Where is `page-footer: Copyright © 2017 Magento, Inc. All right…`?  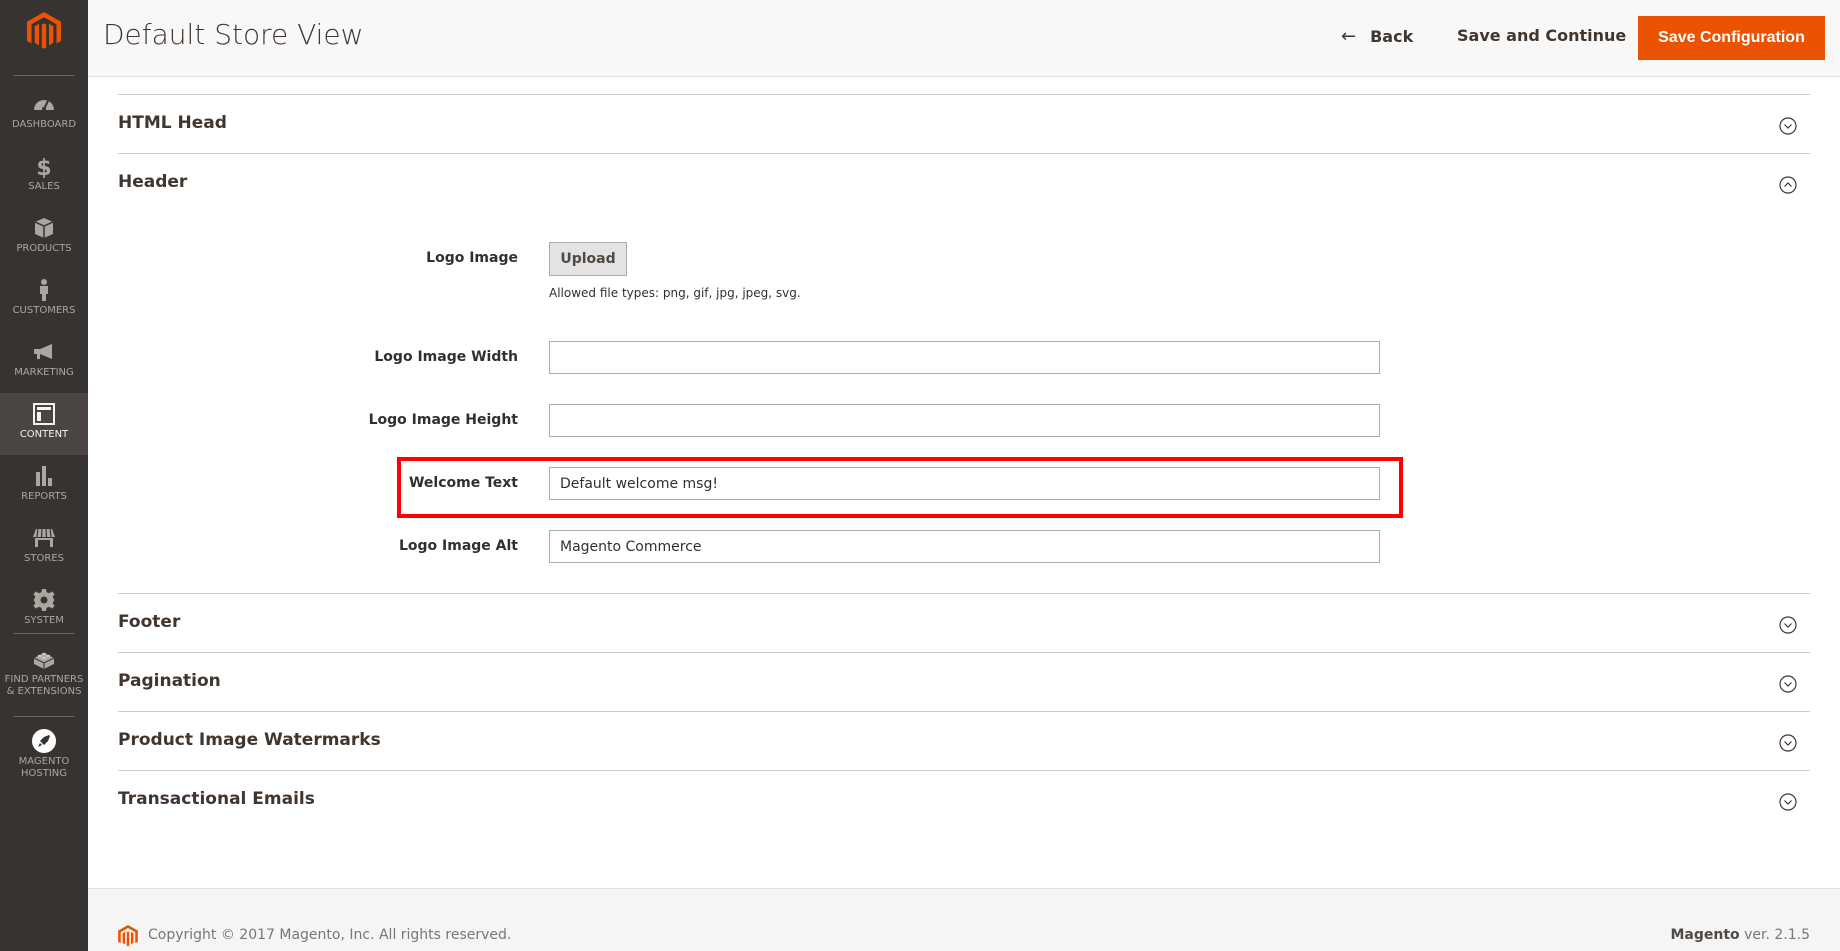 page-footer: Copyright © 2017 Magento, Inc. All right… is located at coordinates (964, 919).